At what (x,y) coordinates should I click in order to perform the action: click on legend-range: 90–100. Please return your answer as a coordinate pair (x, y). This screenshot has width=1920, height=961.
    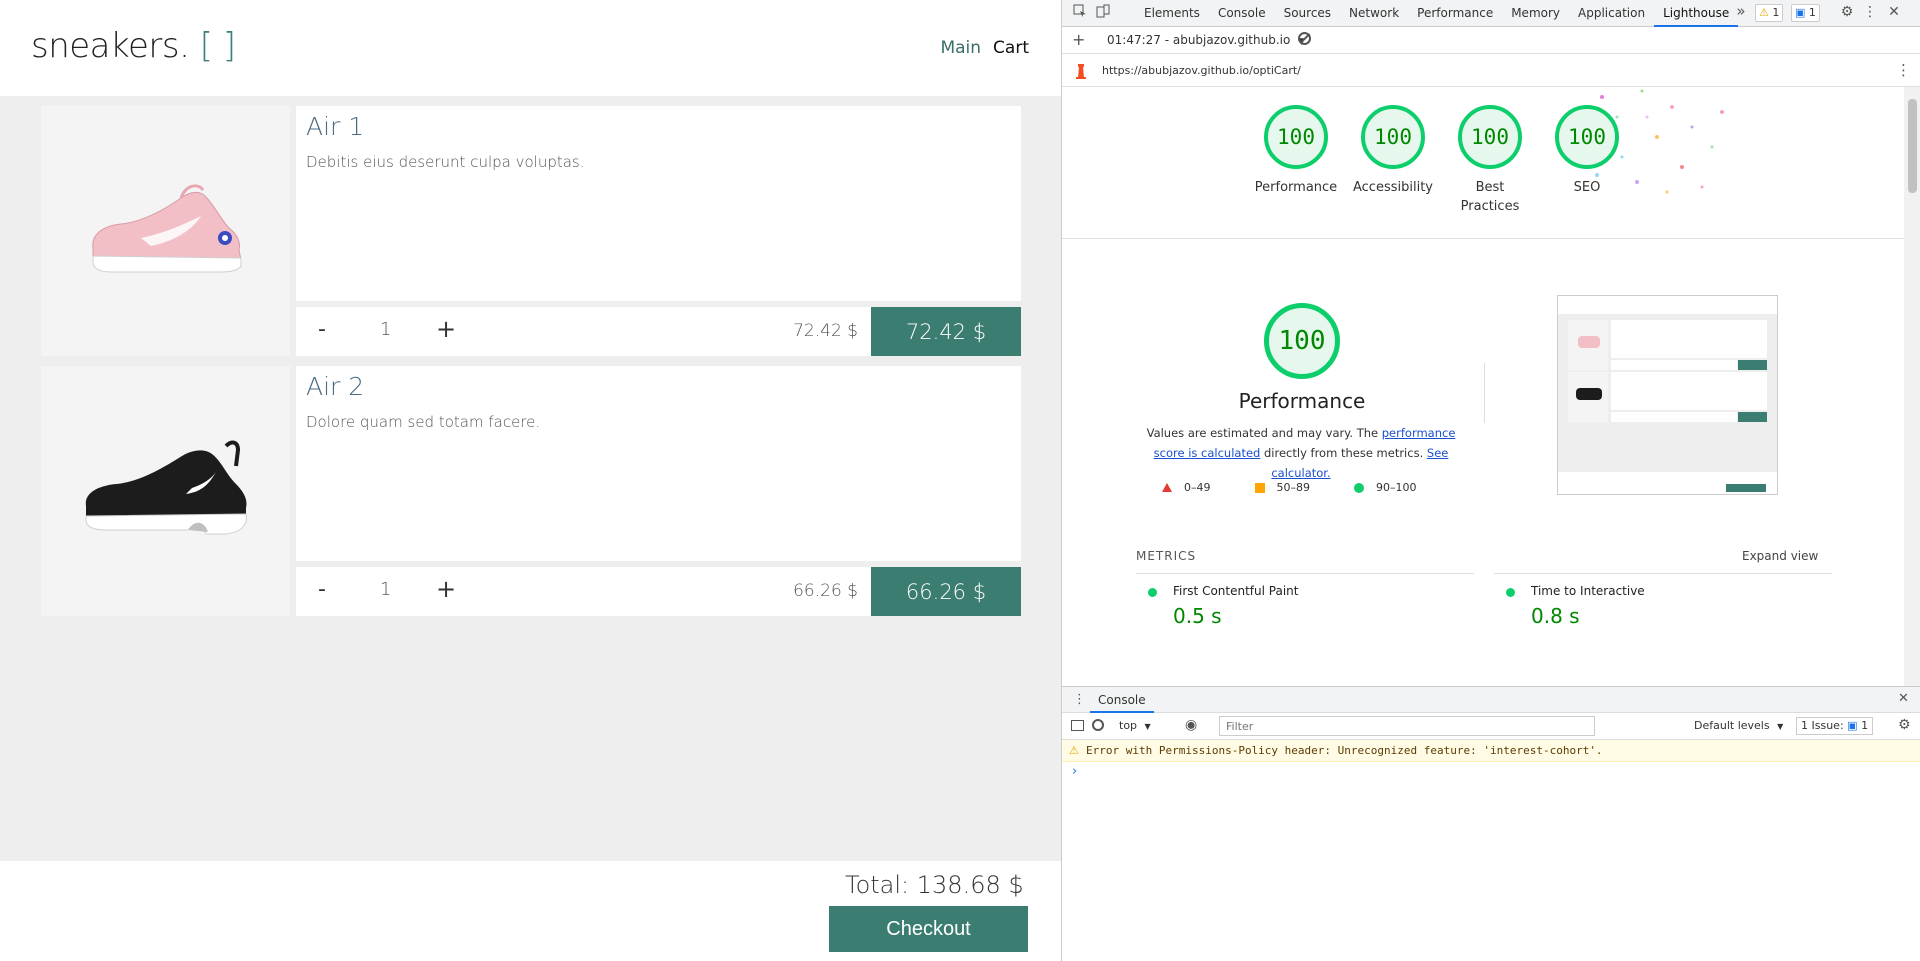
    Looking at the image, I should click on (1396, 487).